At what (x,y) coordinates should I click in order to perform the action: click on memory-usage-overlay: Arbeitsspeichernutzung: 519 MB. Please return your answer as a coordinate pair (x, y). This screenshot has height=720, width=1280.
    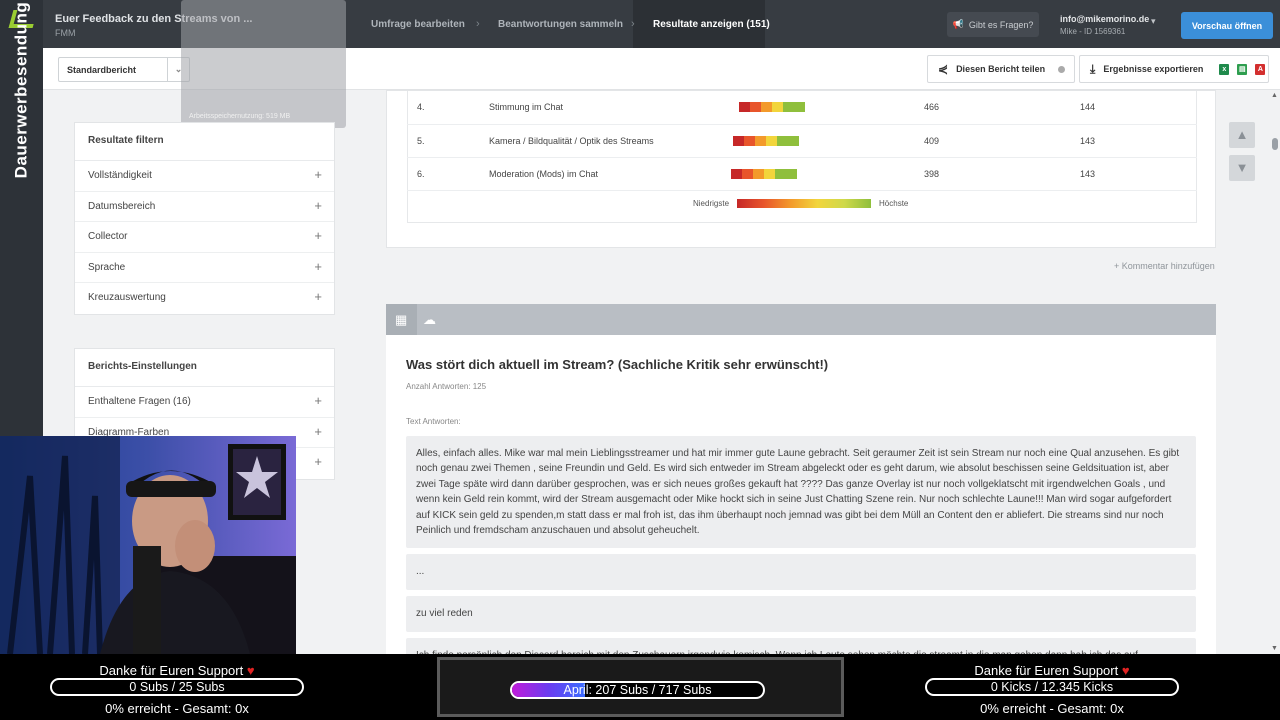
    Looking at the image, I should click on (263, 64).